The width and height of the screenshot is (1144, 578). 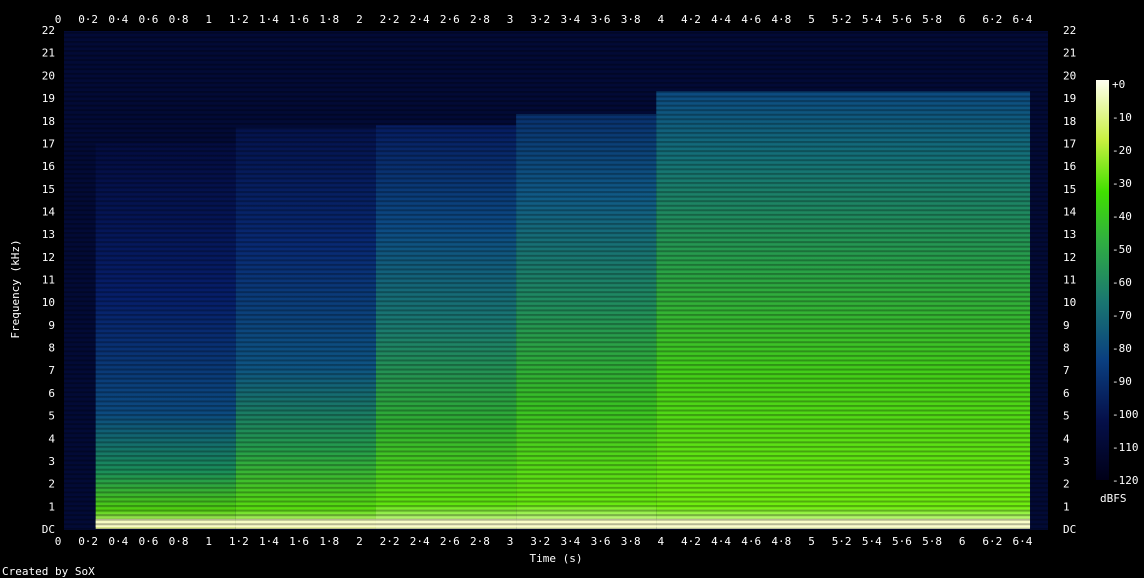 I want to click on y-tick-left: 6, so click(x=51, y=393).